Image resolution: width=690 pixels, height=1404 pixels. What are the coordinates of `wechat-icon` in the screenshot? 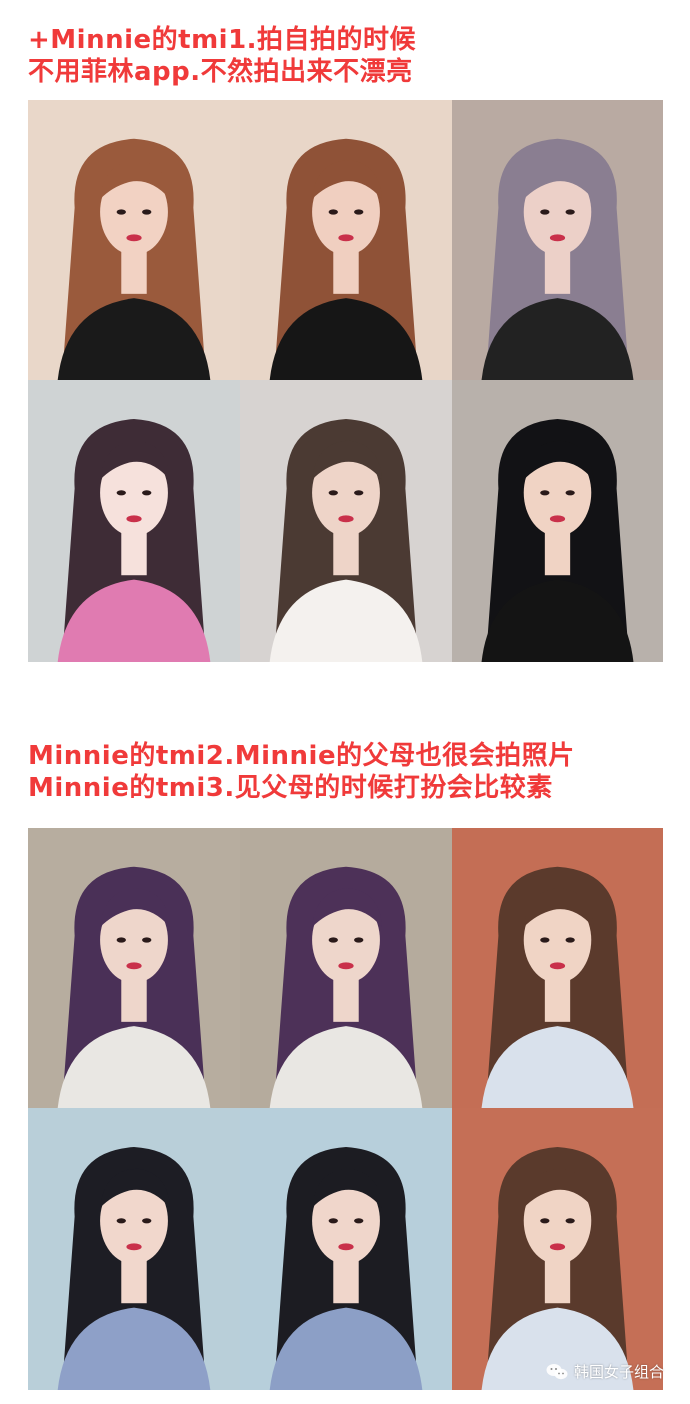 It's located at (557, 1372).